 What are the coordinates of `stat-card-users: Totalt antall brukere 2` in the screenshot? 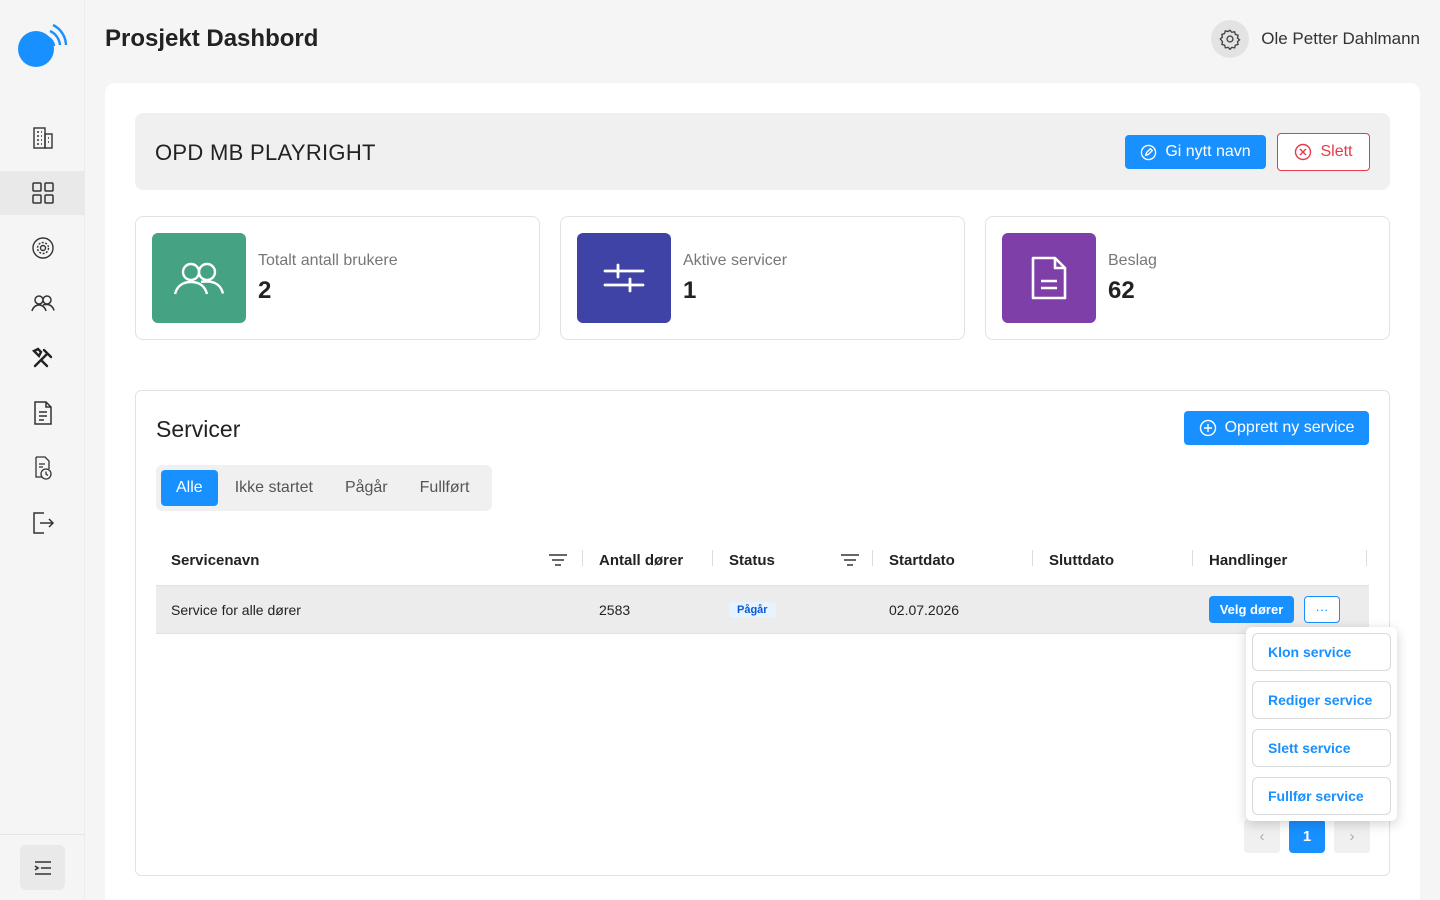 It's located at (337, 278).